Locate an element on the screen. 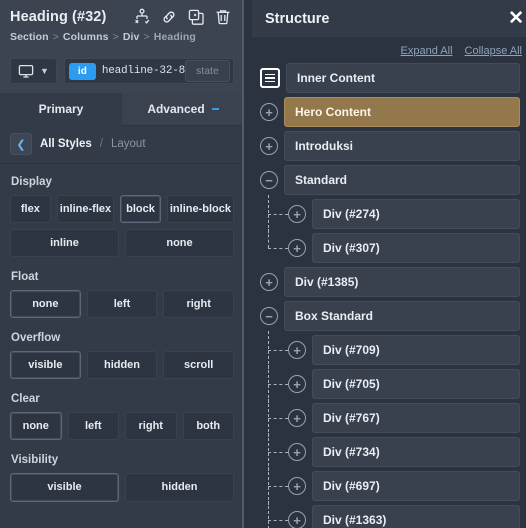 The height and width of the screenshot is (528, 526). back-button: ❮ is located at coordinates (21, 144).